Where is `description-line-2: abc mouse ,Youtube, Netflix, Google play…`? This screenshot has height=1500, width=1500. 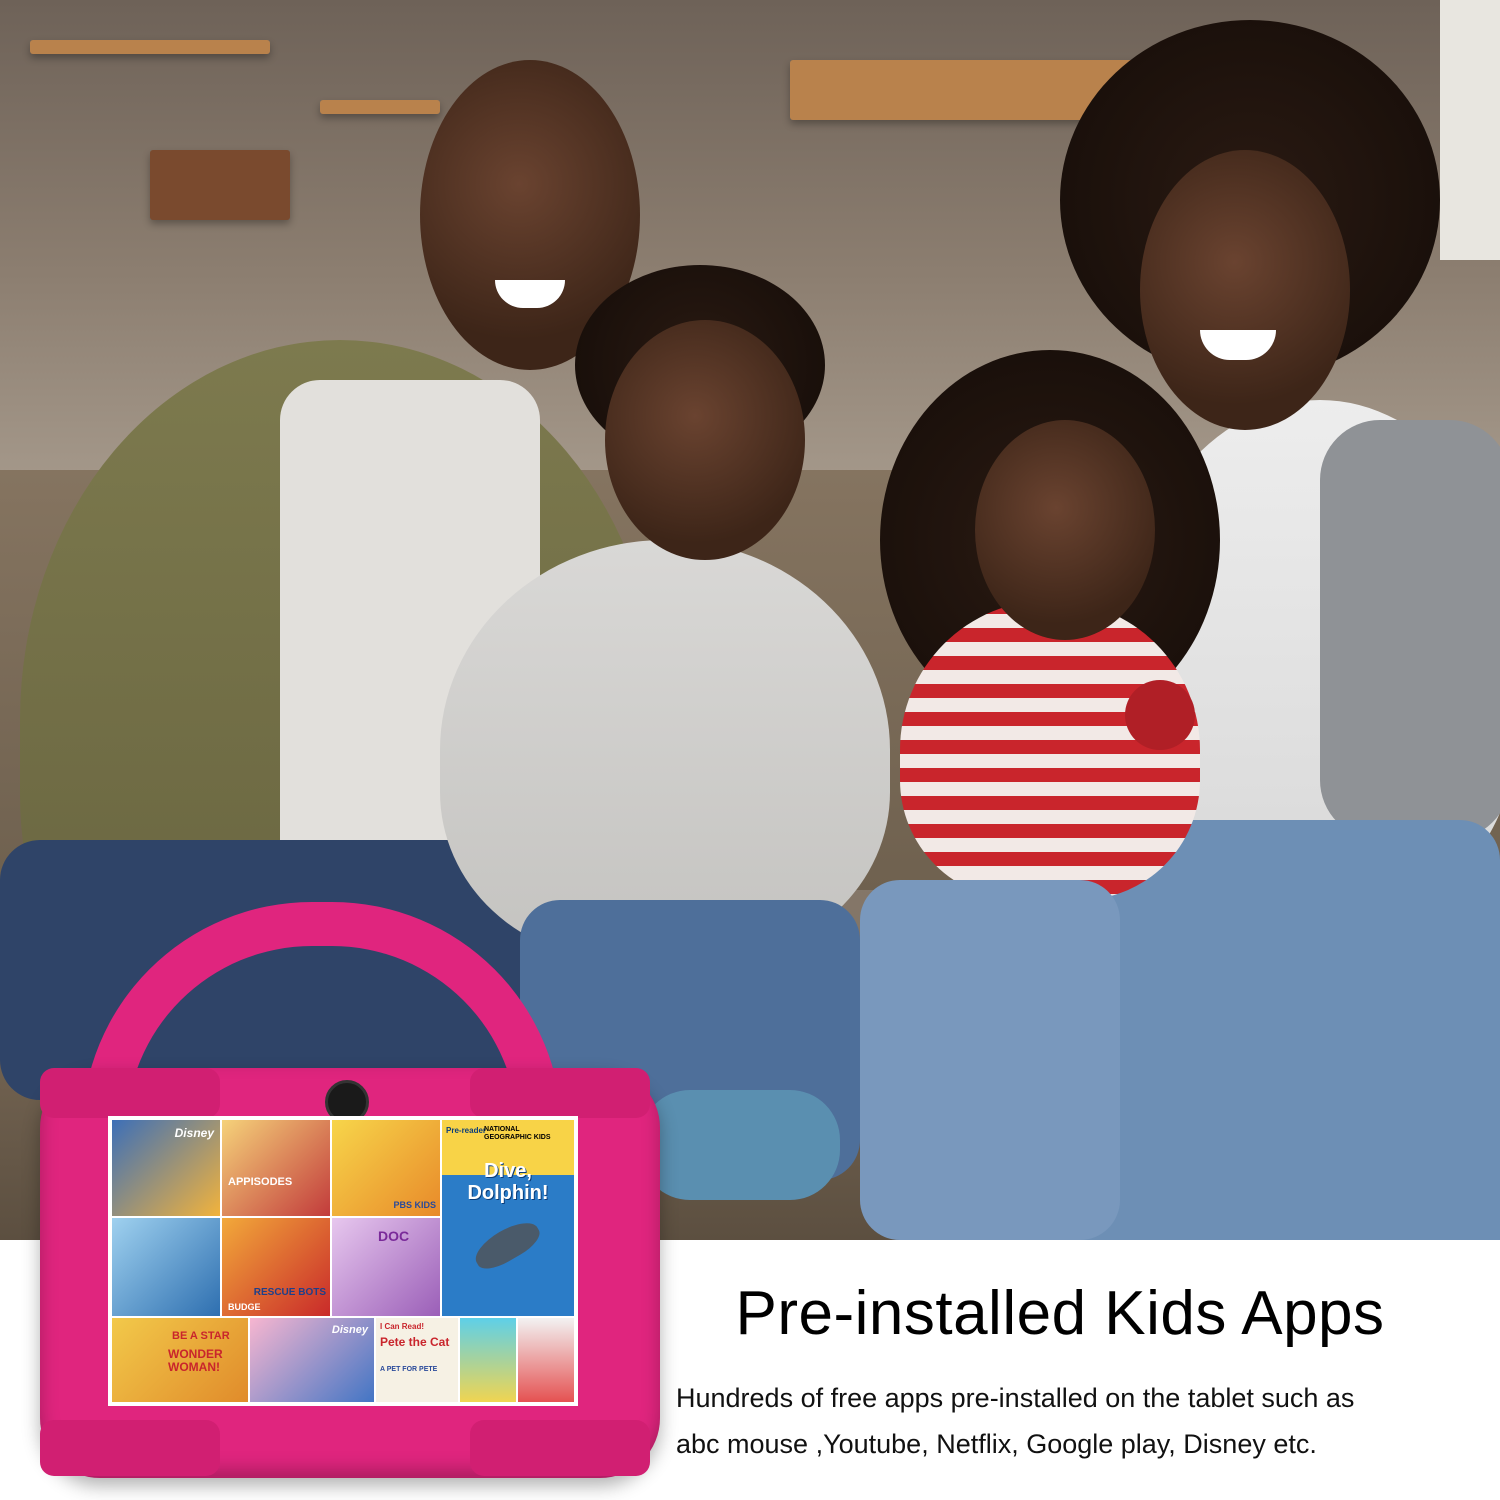
description-line-2: abc mouse ,Youtube, Netflix, Google play… is located at coordinates (996, 1444).